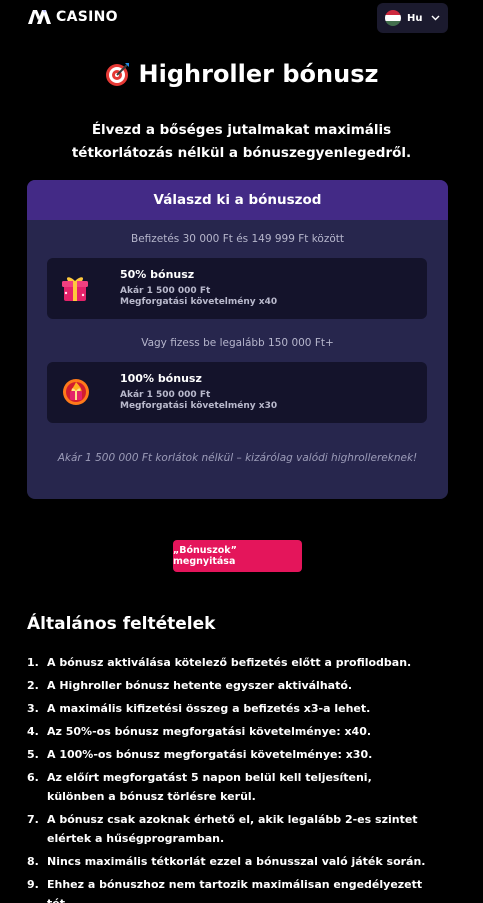  I want to click on deposit-minimum-note: Vagy fizess be legalább 150 000 Ft+, so click(237, 343).